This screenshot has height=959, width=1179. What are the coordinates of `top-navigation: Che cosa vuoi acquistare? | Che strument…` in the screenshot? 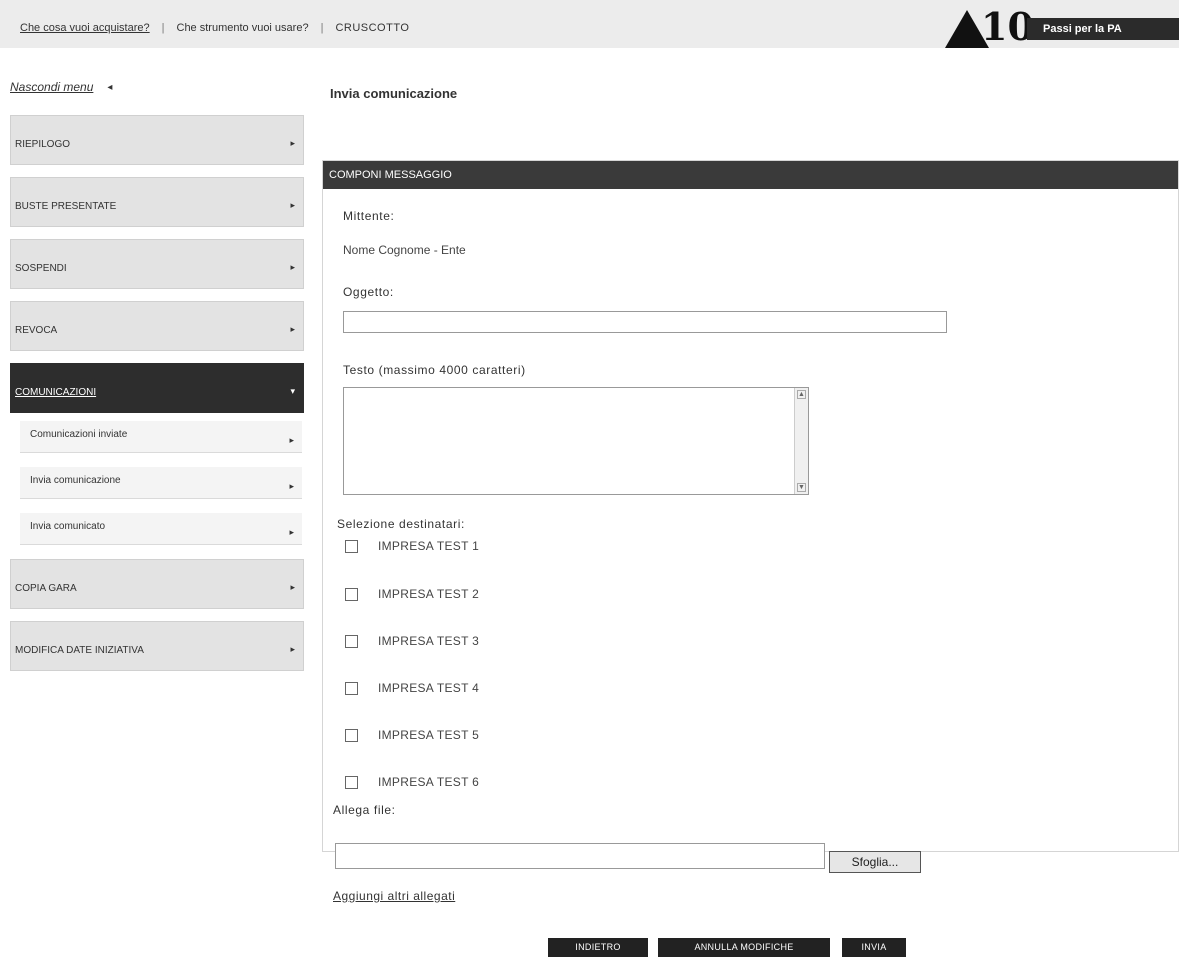 It's located at (214, 28).